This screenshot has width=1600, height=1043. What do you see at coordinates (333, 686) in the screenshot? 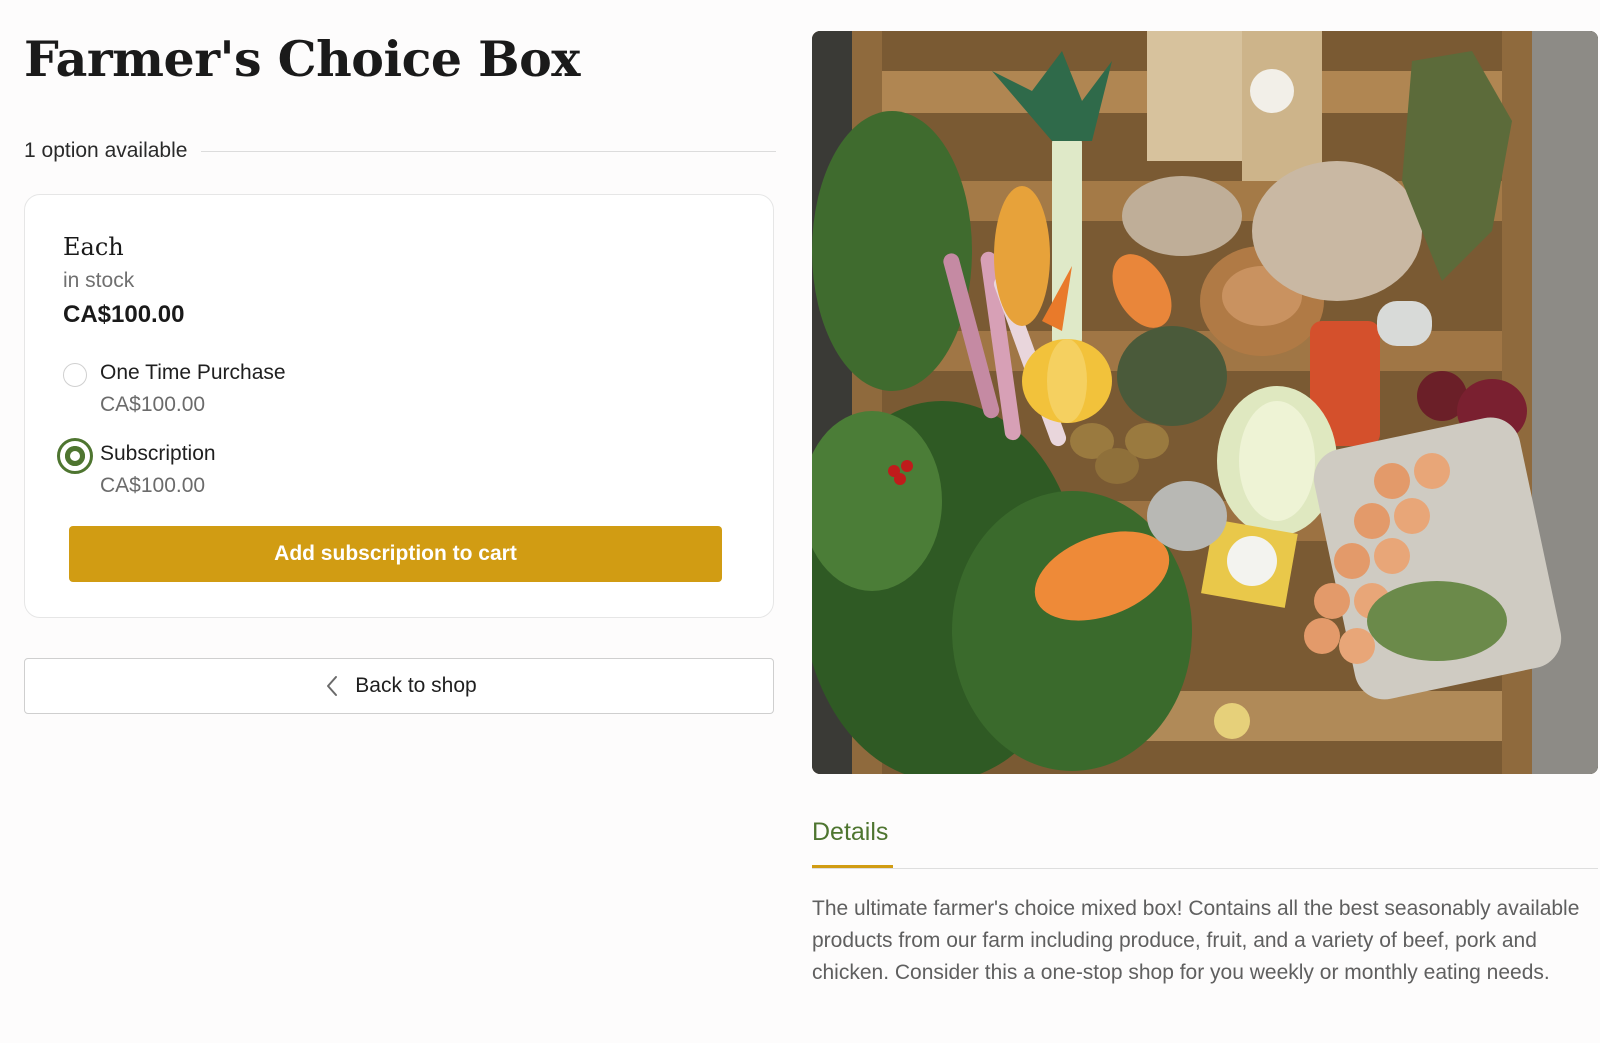
I see `chevron-left-icon` at bounding box center [333, 686].